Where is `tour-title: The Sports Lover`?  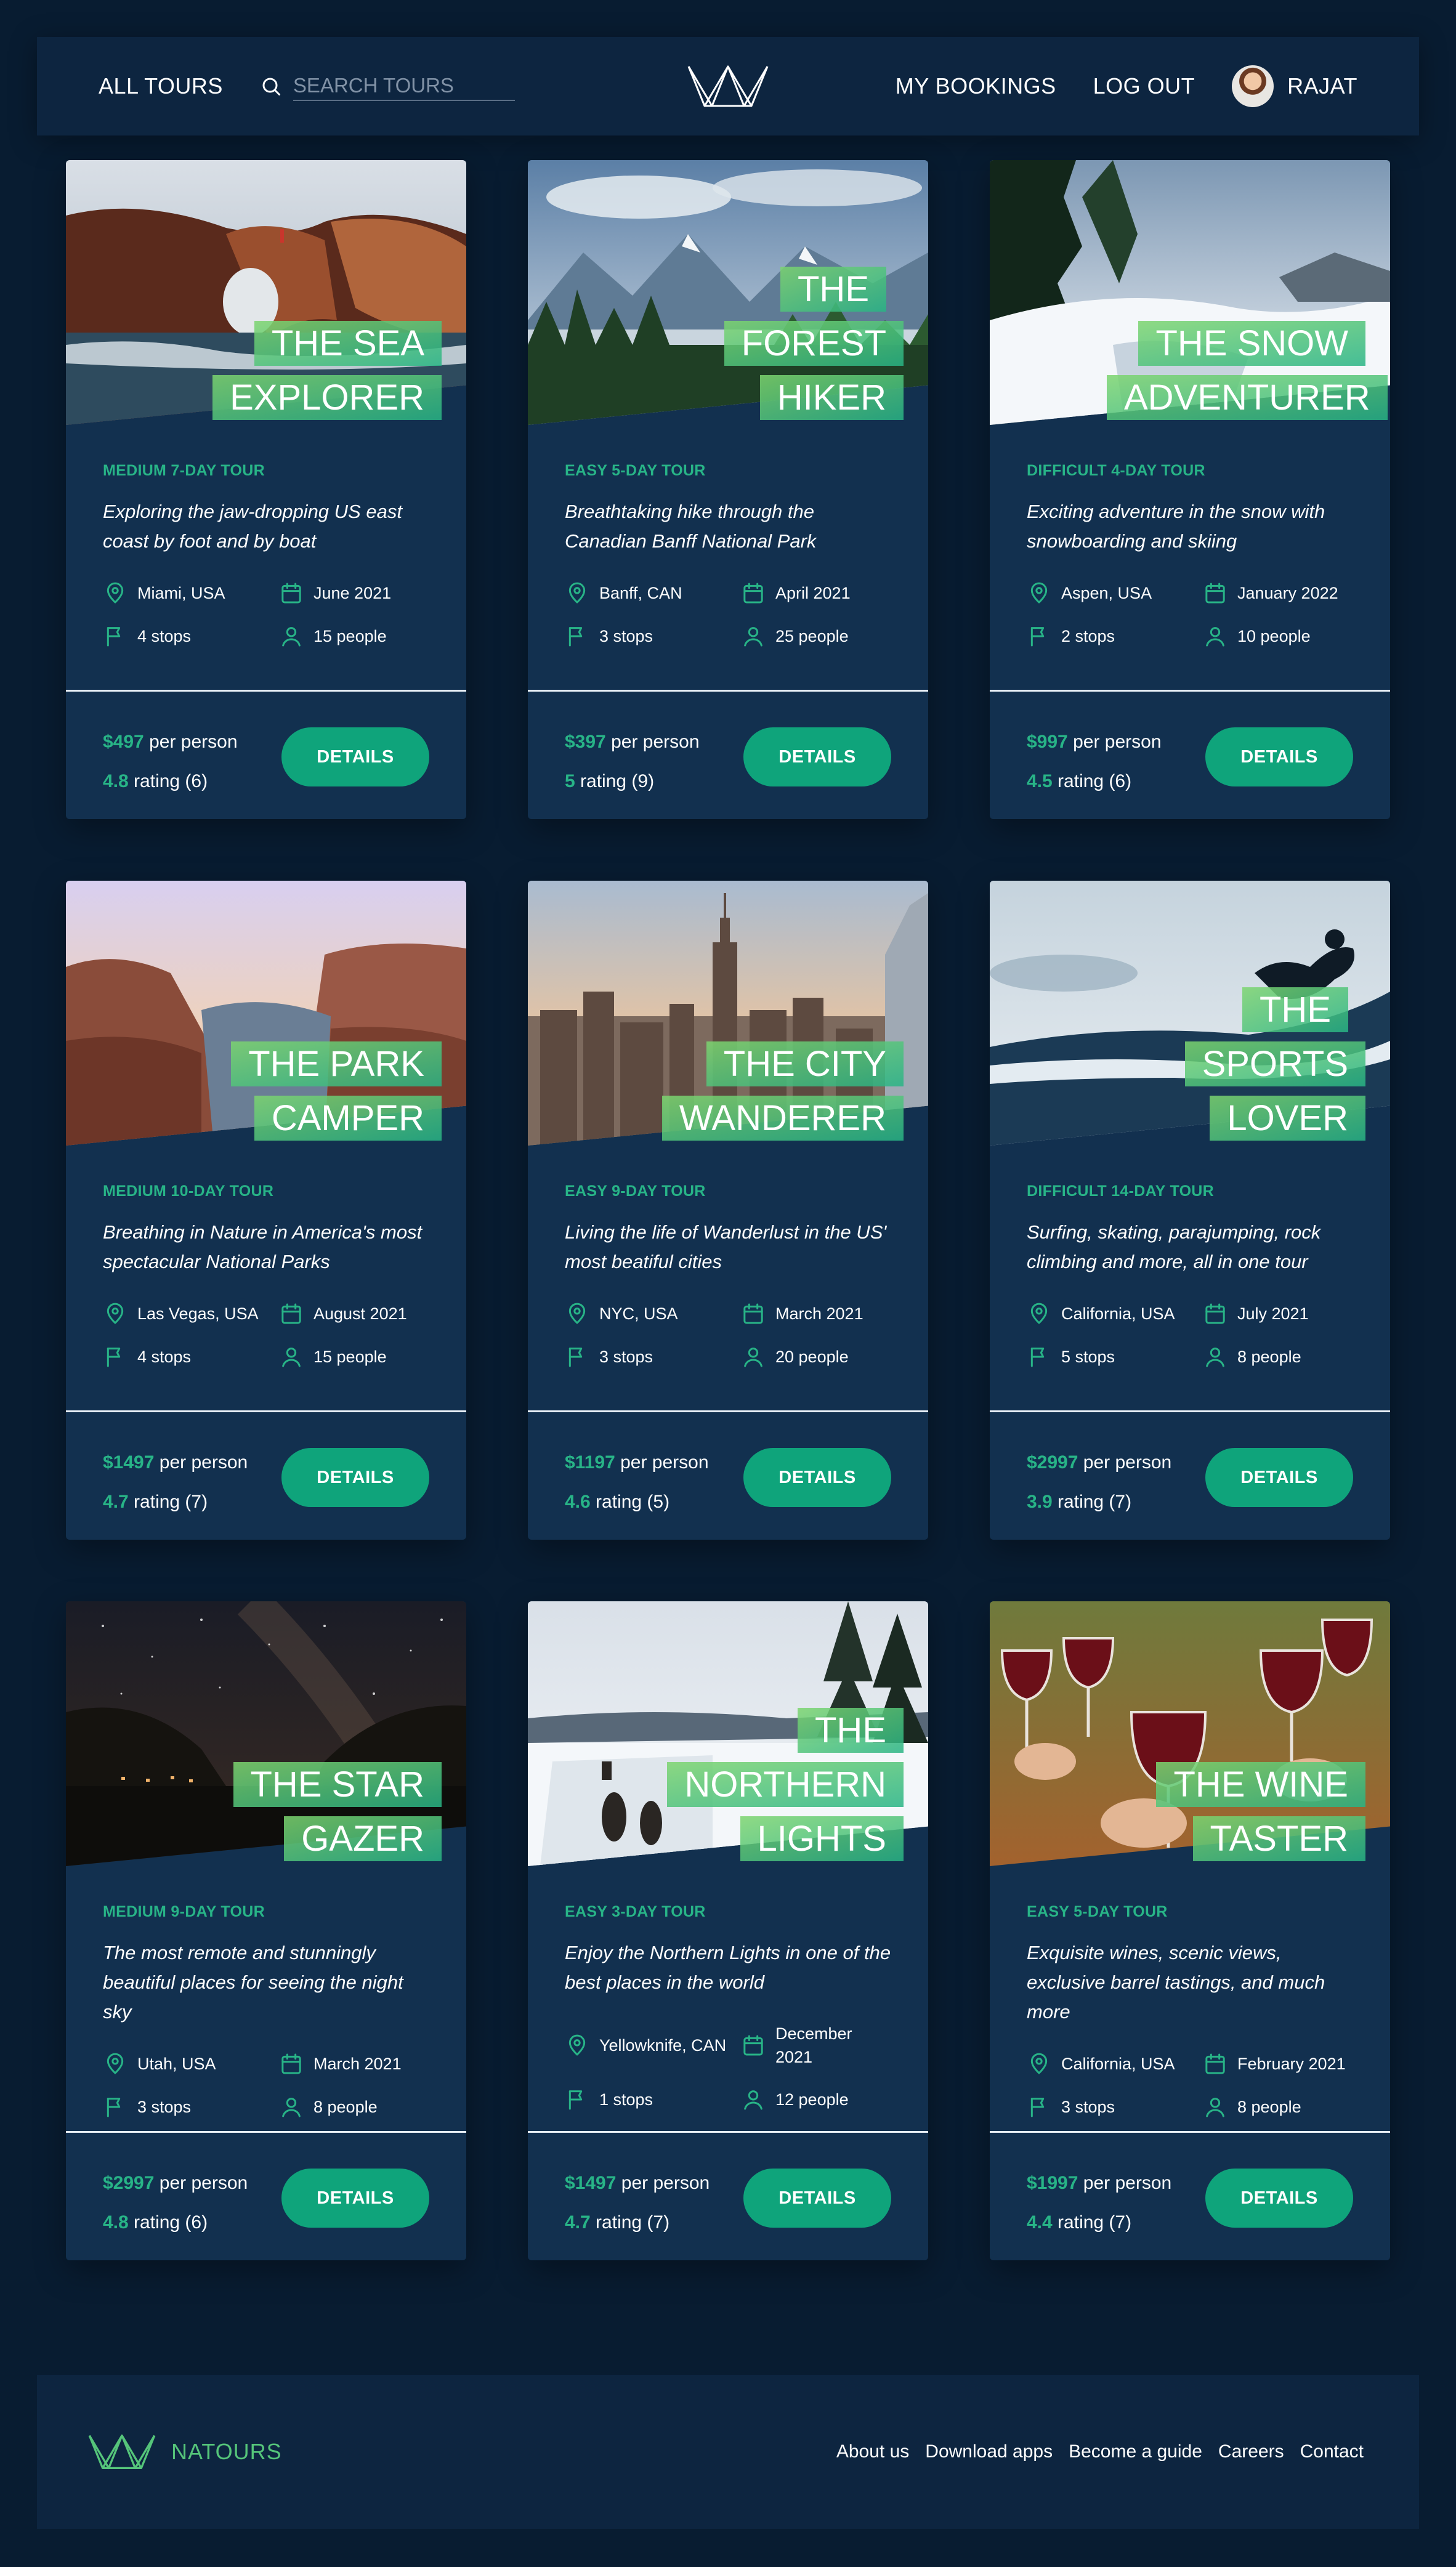
tour-title: The Sports Lover is located at coordinates (1236, 1064).